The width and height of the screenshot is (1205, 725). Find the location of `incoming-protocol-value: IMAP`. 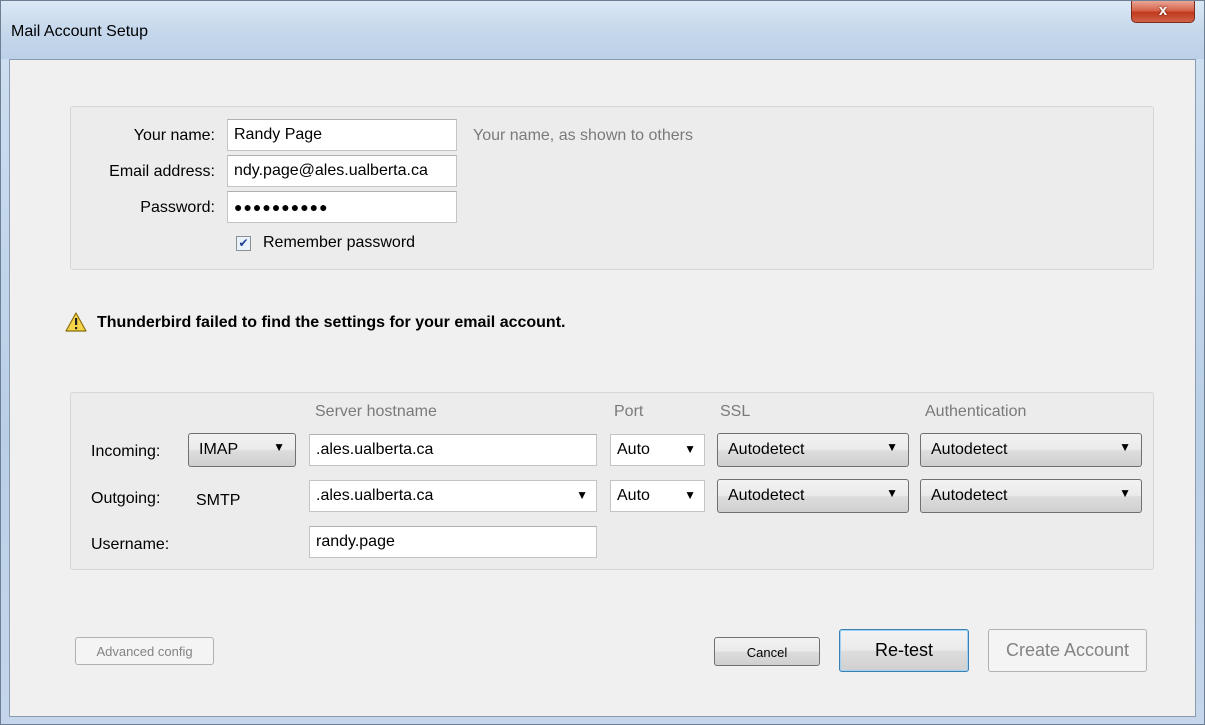

incoming-protocol-value: IMAP is located at coordinates (219, 449).